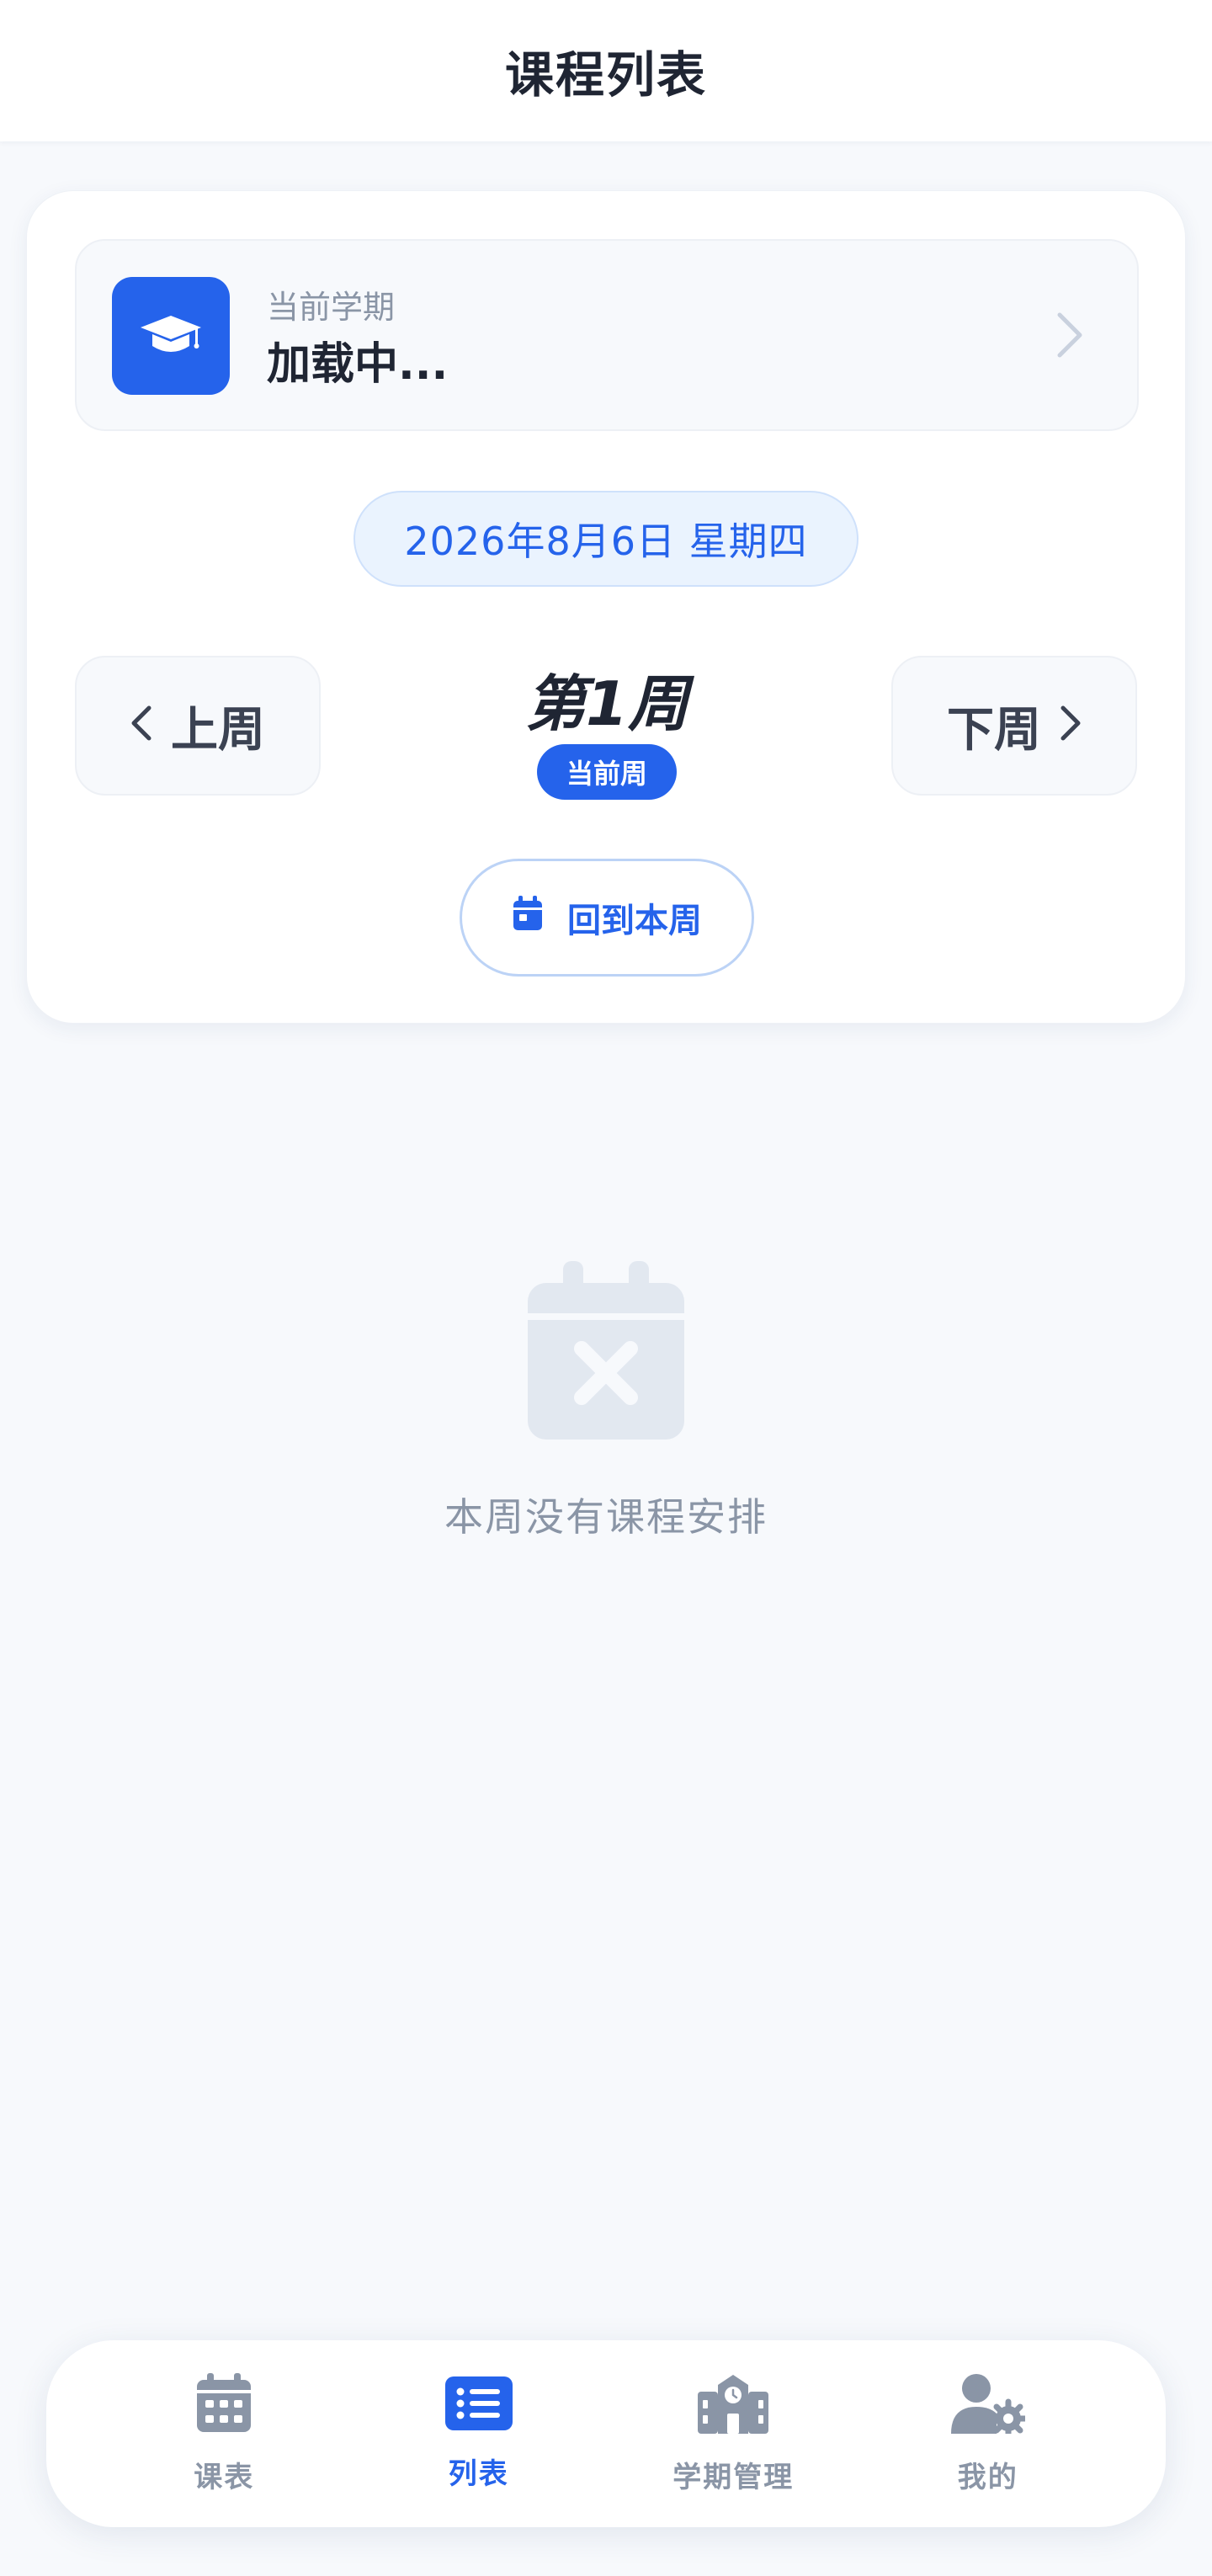 The image size is (1212, 2576). What do you see at coordinates (606, 1352) in the screenshot?
I see `calendar-x-icon` at bounding box center [606, 1352].